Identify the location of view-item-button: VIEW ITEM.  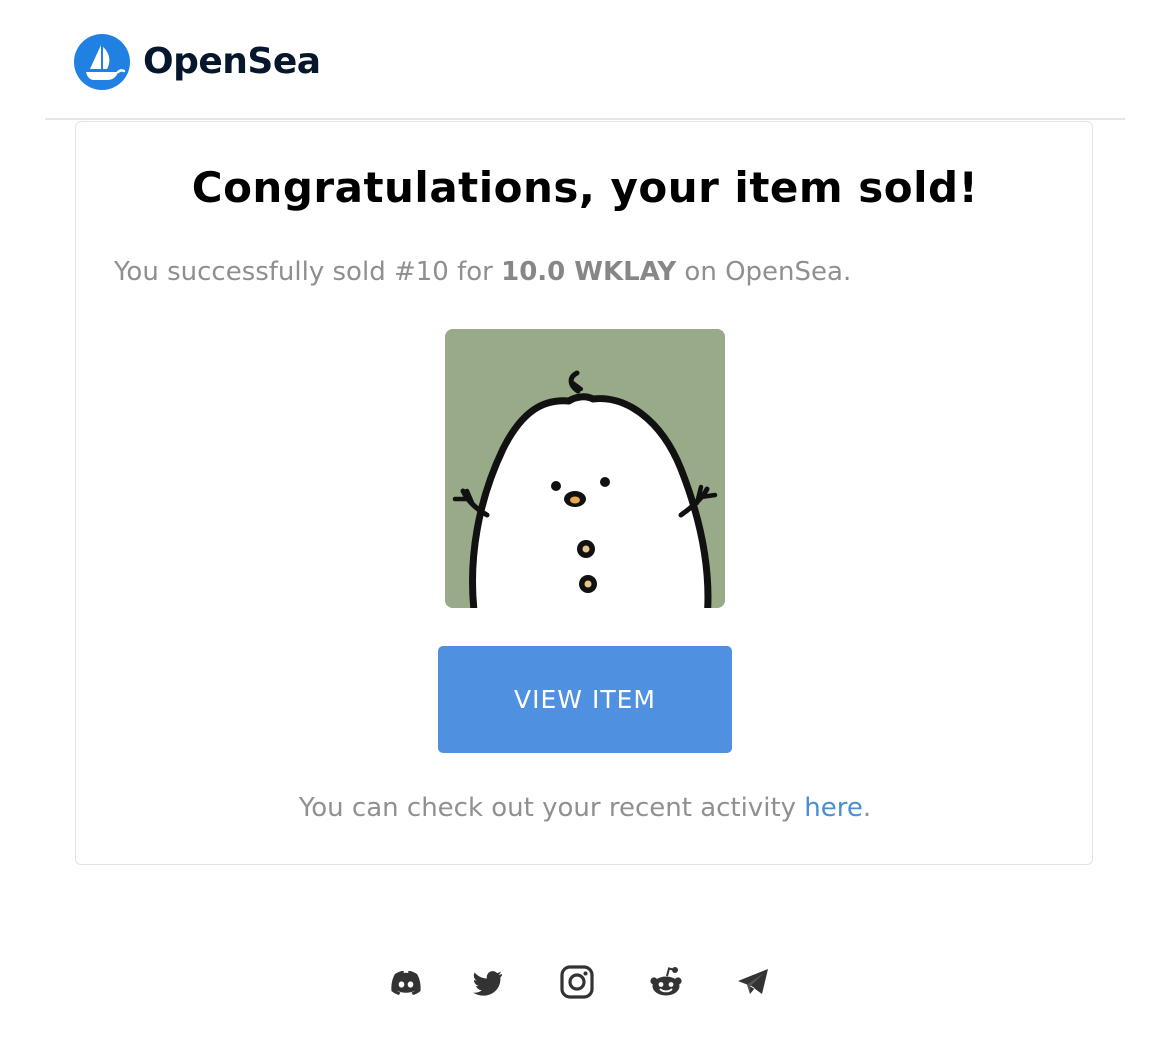
(585, 699).